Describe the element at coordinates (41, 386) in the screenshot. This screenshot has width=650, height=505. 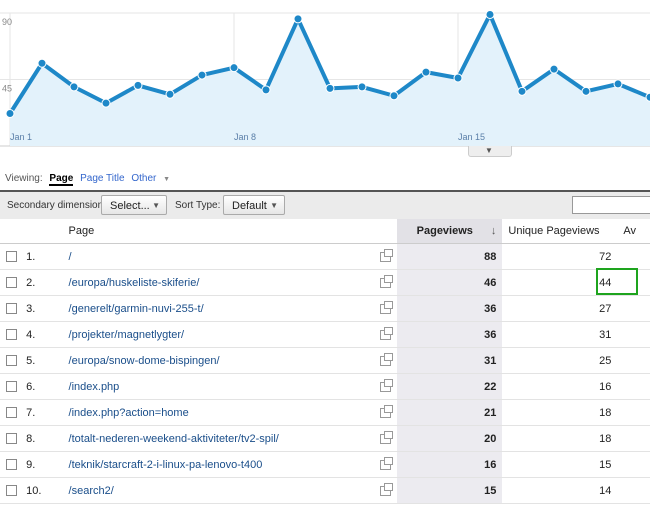
I see `row-number: 6.` at that location.